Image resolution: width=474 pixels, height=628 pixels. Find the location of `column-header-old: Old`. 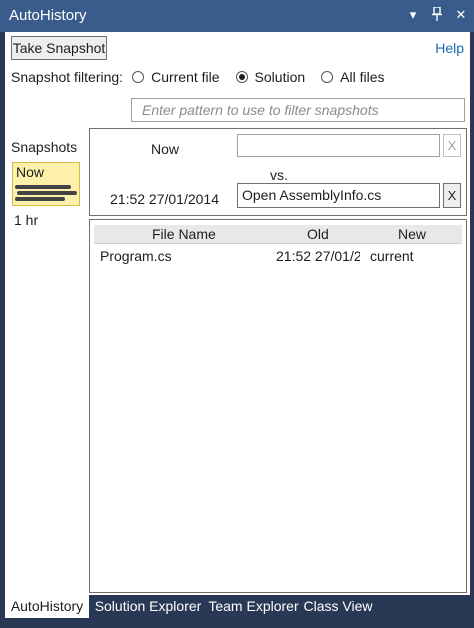

column-header-old: Old is located at coordinates (318, 234).